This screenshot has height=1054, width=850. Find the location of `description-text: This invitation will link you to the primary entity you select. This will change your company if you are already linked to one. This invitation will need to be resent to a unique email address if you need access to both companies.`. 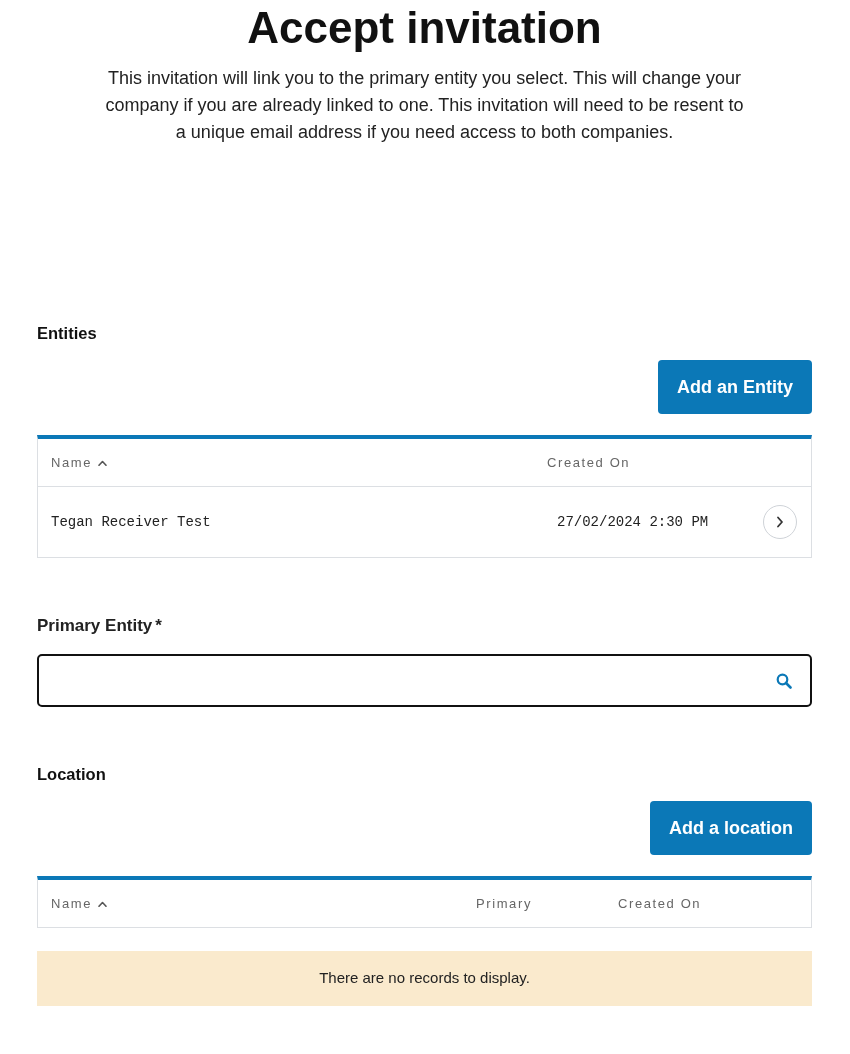

description-text: This invitation will link you to the primary entity you select. This will change your company if you are already linked to one. This invitation will need to be resent to a unique email address if you need access to both companies. is located at coordinates (424, 105).